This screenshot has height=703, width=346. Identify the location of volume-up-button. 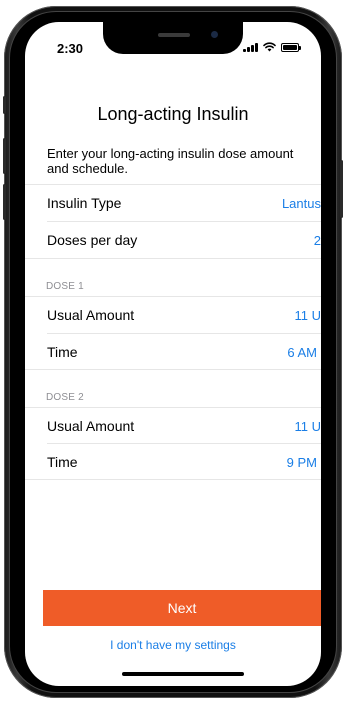
(4, 156).